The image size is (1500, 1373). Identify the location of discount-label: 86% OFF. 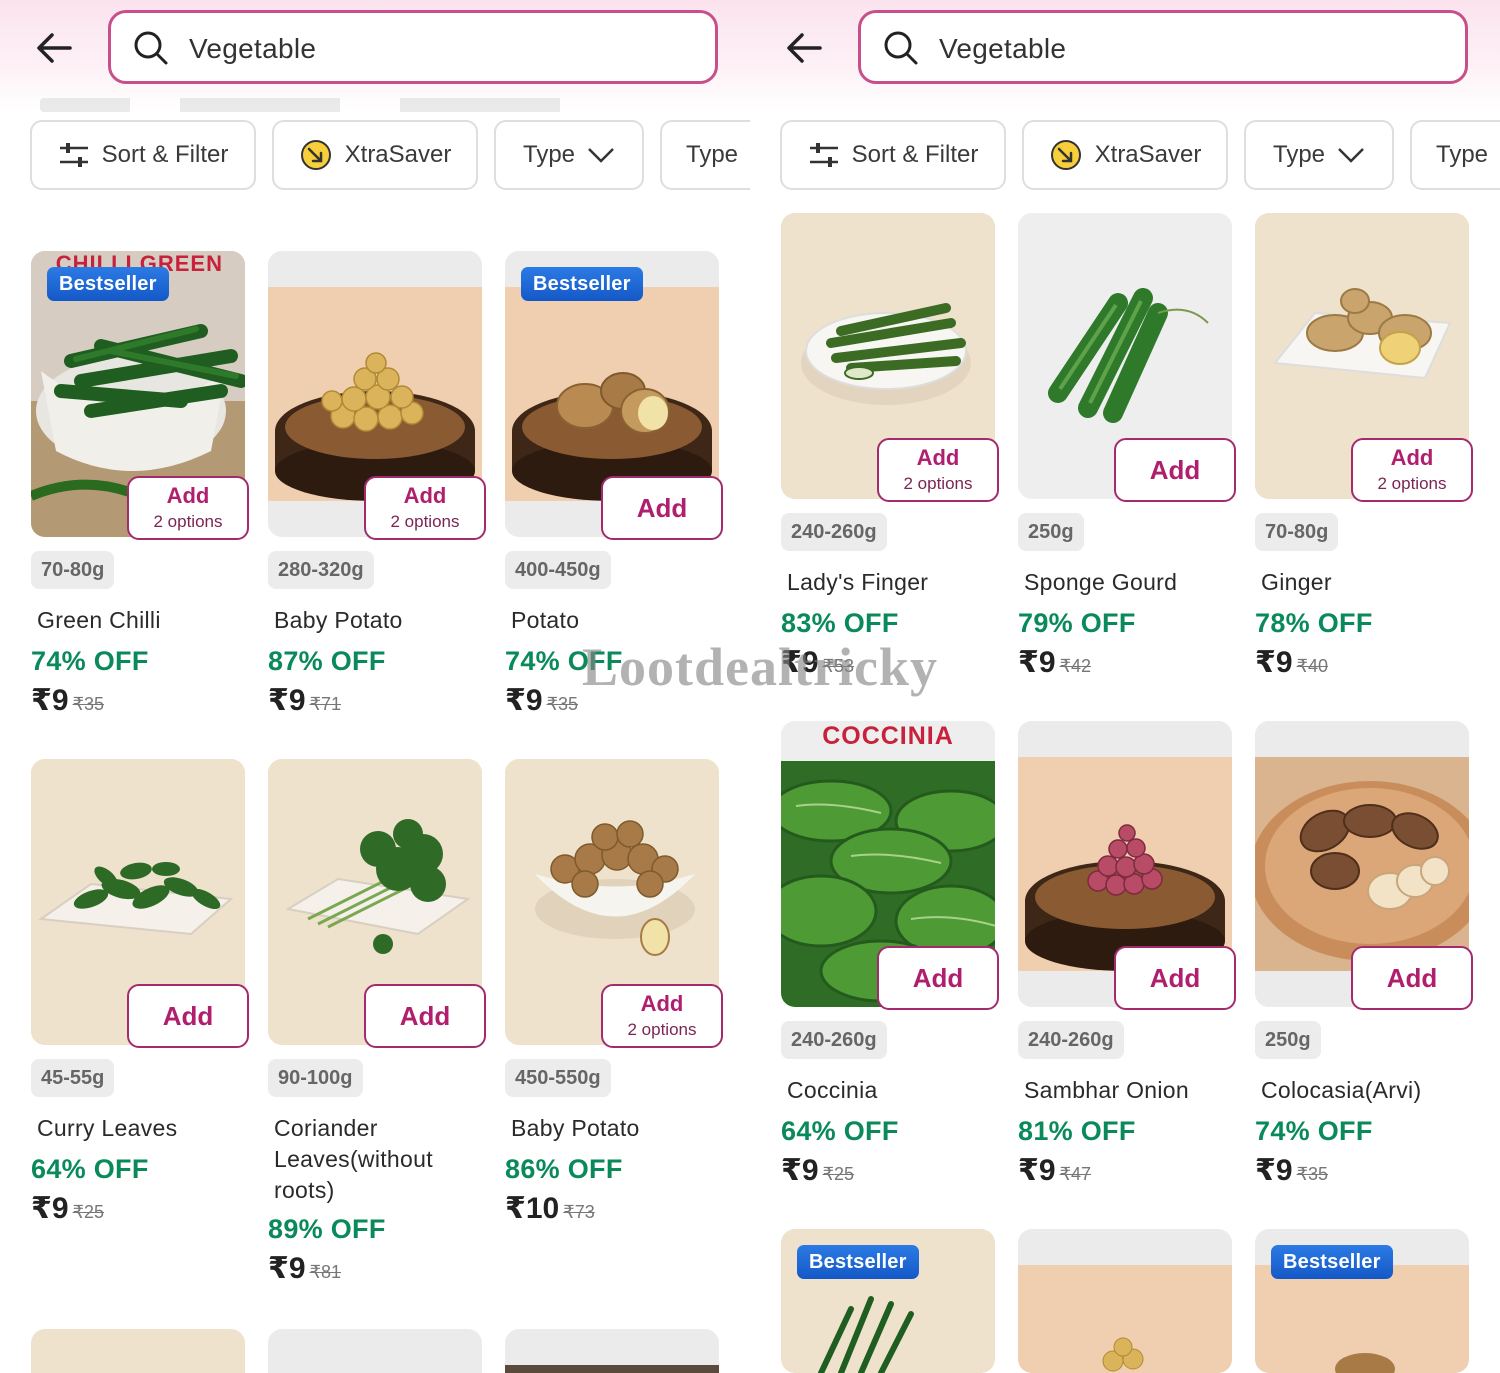
(564, 1169).